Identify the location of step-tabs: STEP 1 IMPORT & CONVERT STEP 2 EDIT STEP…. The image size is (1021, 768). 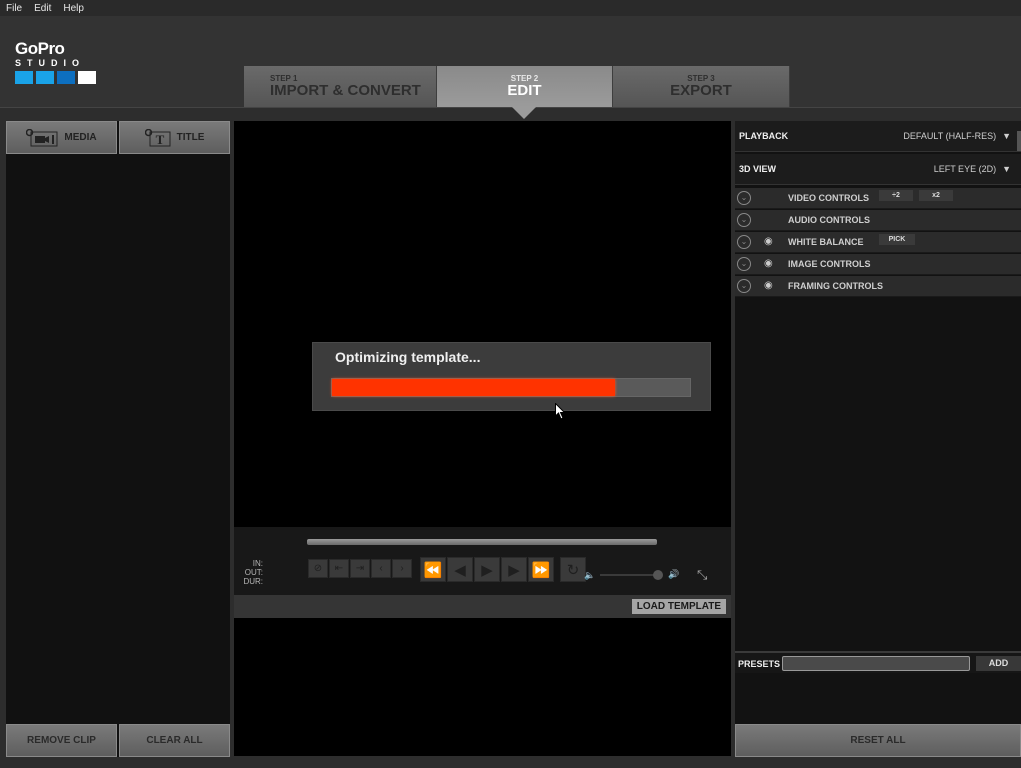
(517, 86).